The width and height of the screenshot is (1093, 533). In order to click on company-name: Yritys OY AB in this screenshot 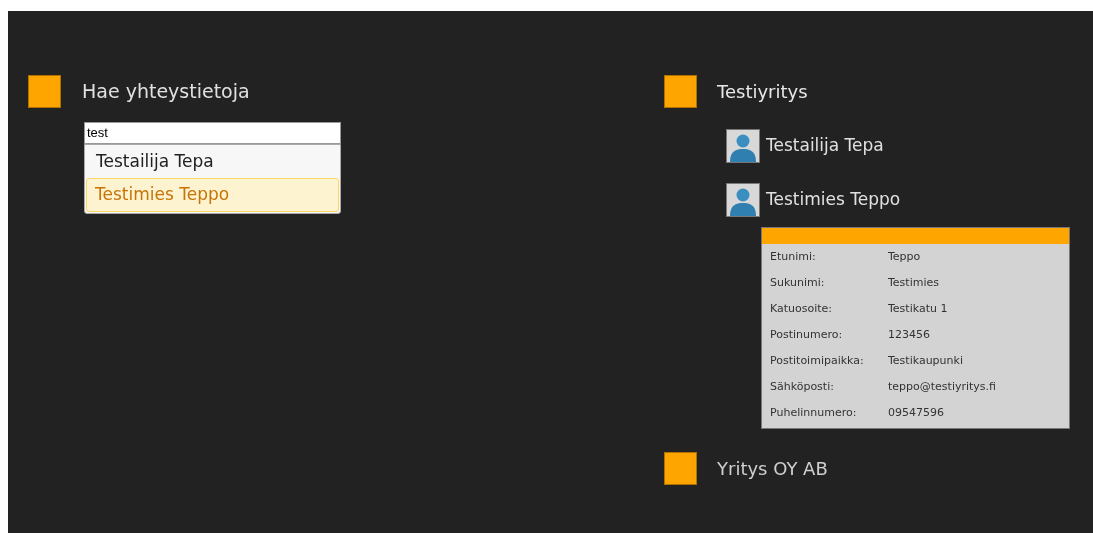, I will do `click(772, 468)`.